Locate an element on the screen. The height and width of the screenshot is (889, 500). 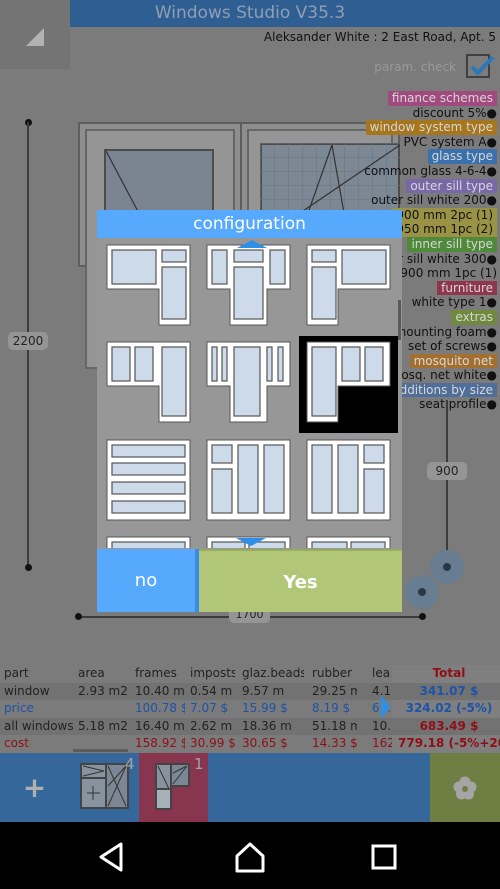
config-option-top-left-small-wide-right is located at coordinates (348, 285).